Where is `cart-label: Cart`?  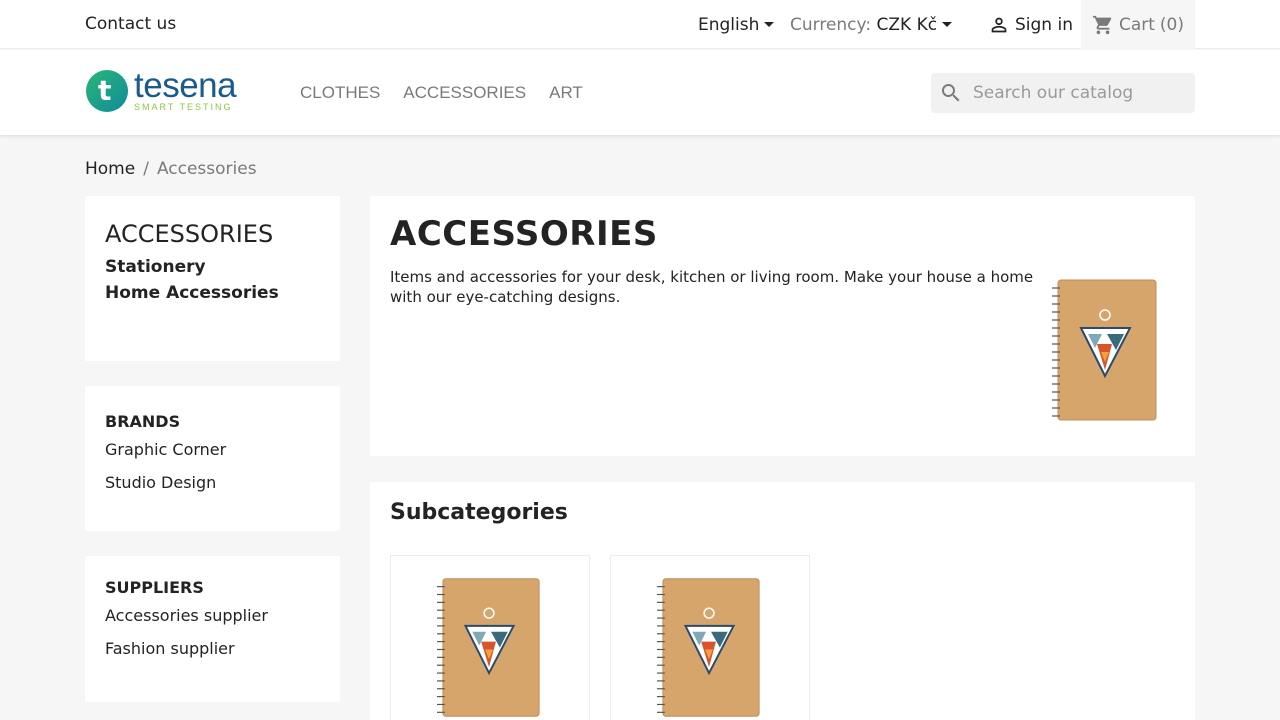 cart-label: Cart is located at coordinates (1136, 24).